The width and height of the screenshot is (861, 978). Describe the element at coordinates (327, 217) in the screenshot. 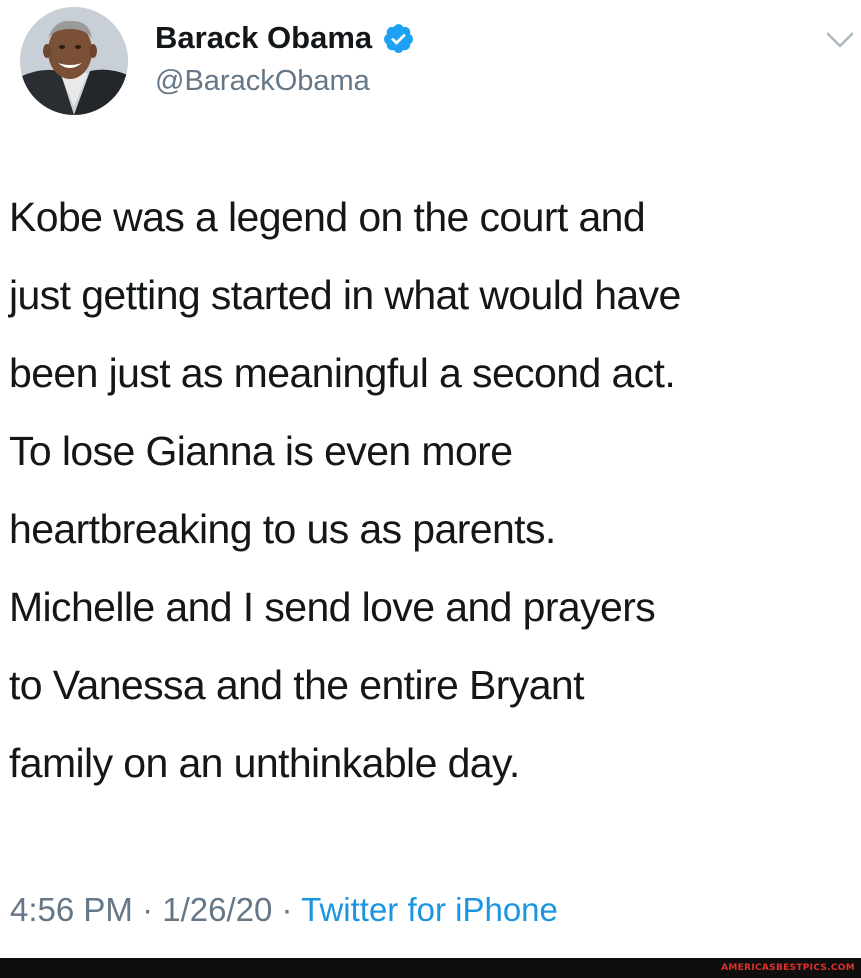

I see `tweet-text-line: Kobe was a legend on the court and` at that location.